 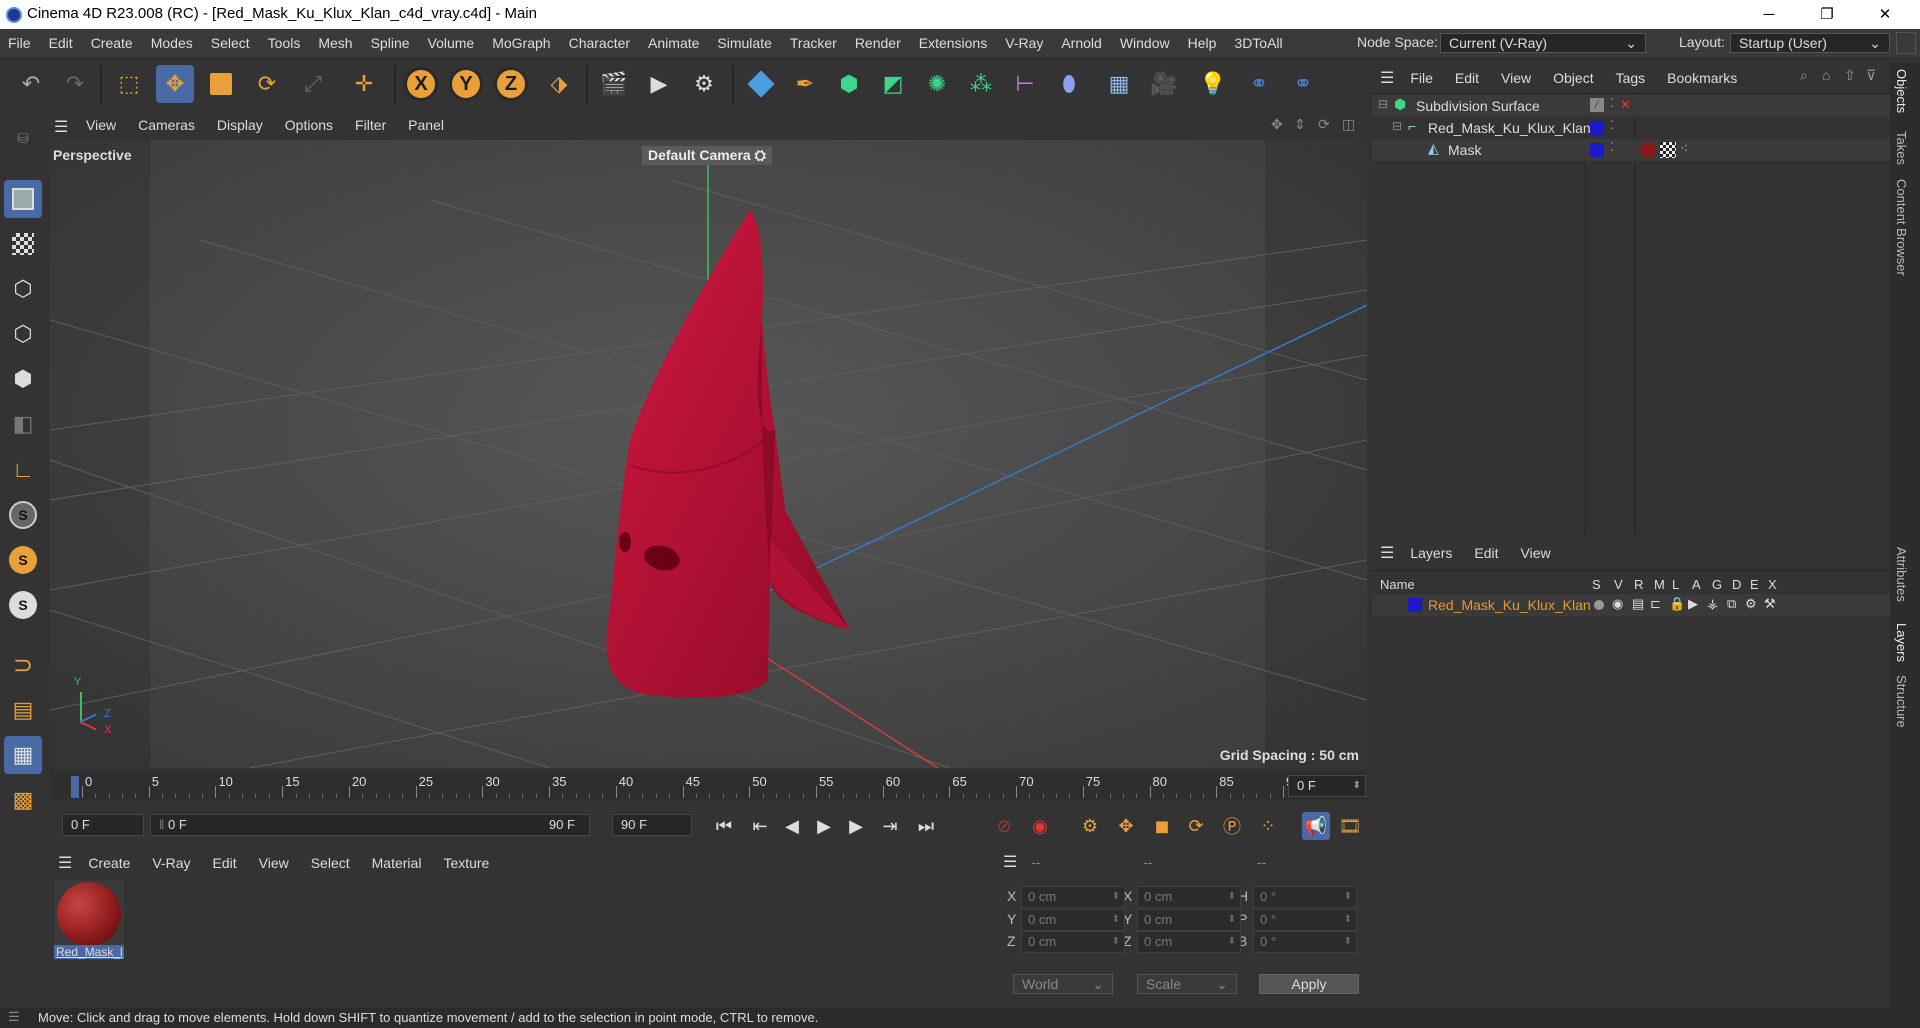 I want to click on menu-3dtoall: 3DToAll, so click(x=1258, y=43).